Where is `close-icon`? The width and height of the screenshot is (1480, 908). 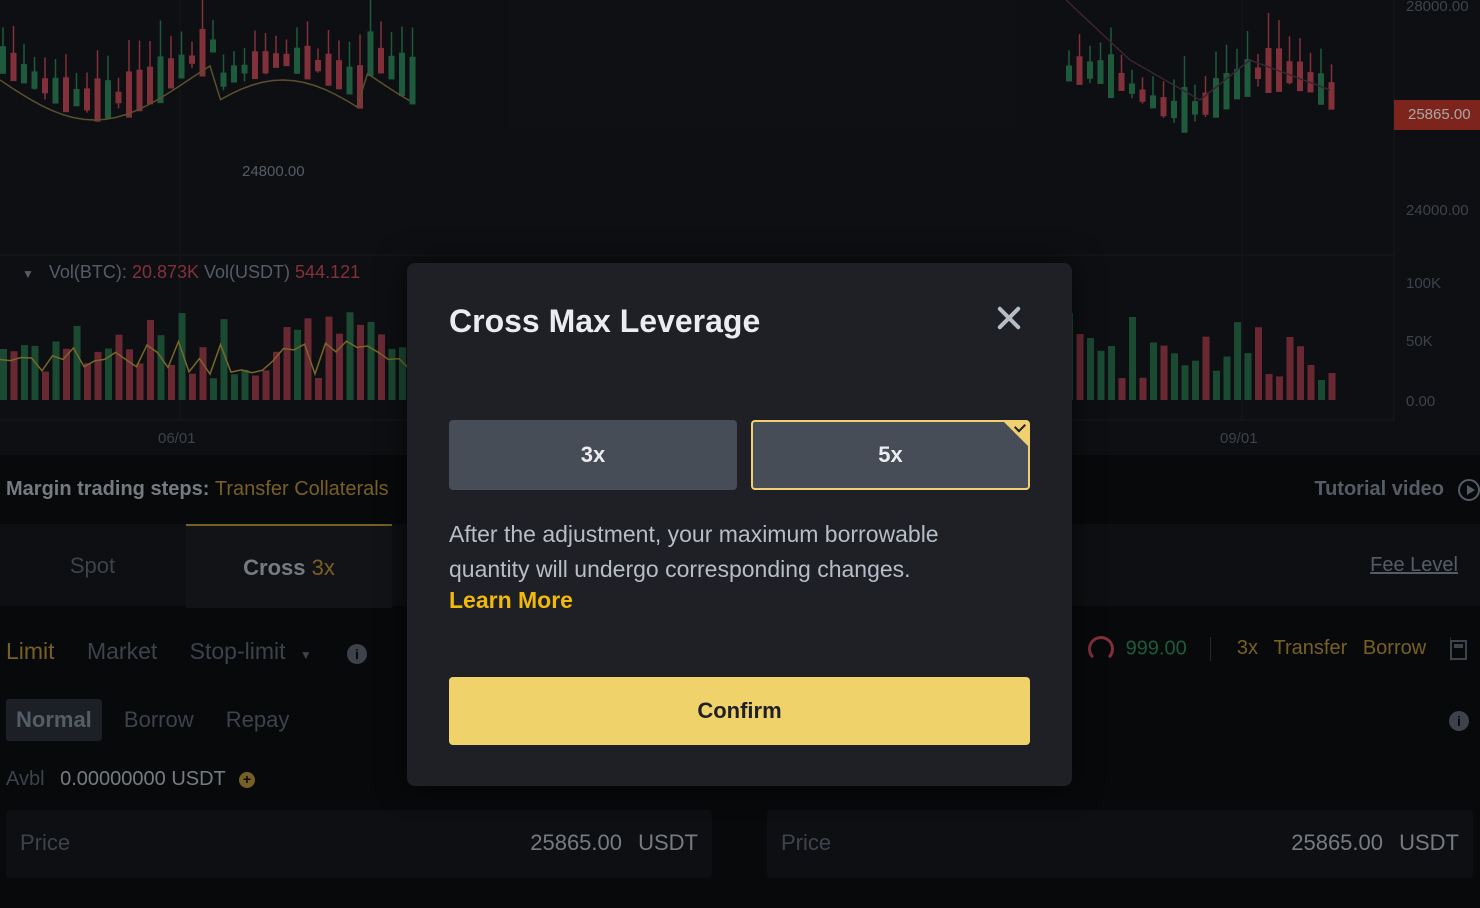
close-icon is located at coordinates (1009, 318).